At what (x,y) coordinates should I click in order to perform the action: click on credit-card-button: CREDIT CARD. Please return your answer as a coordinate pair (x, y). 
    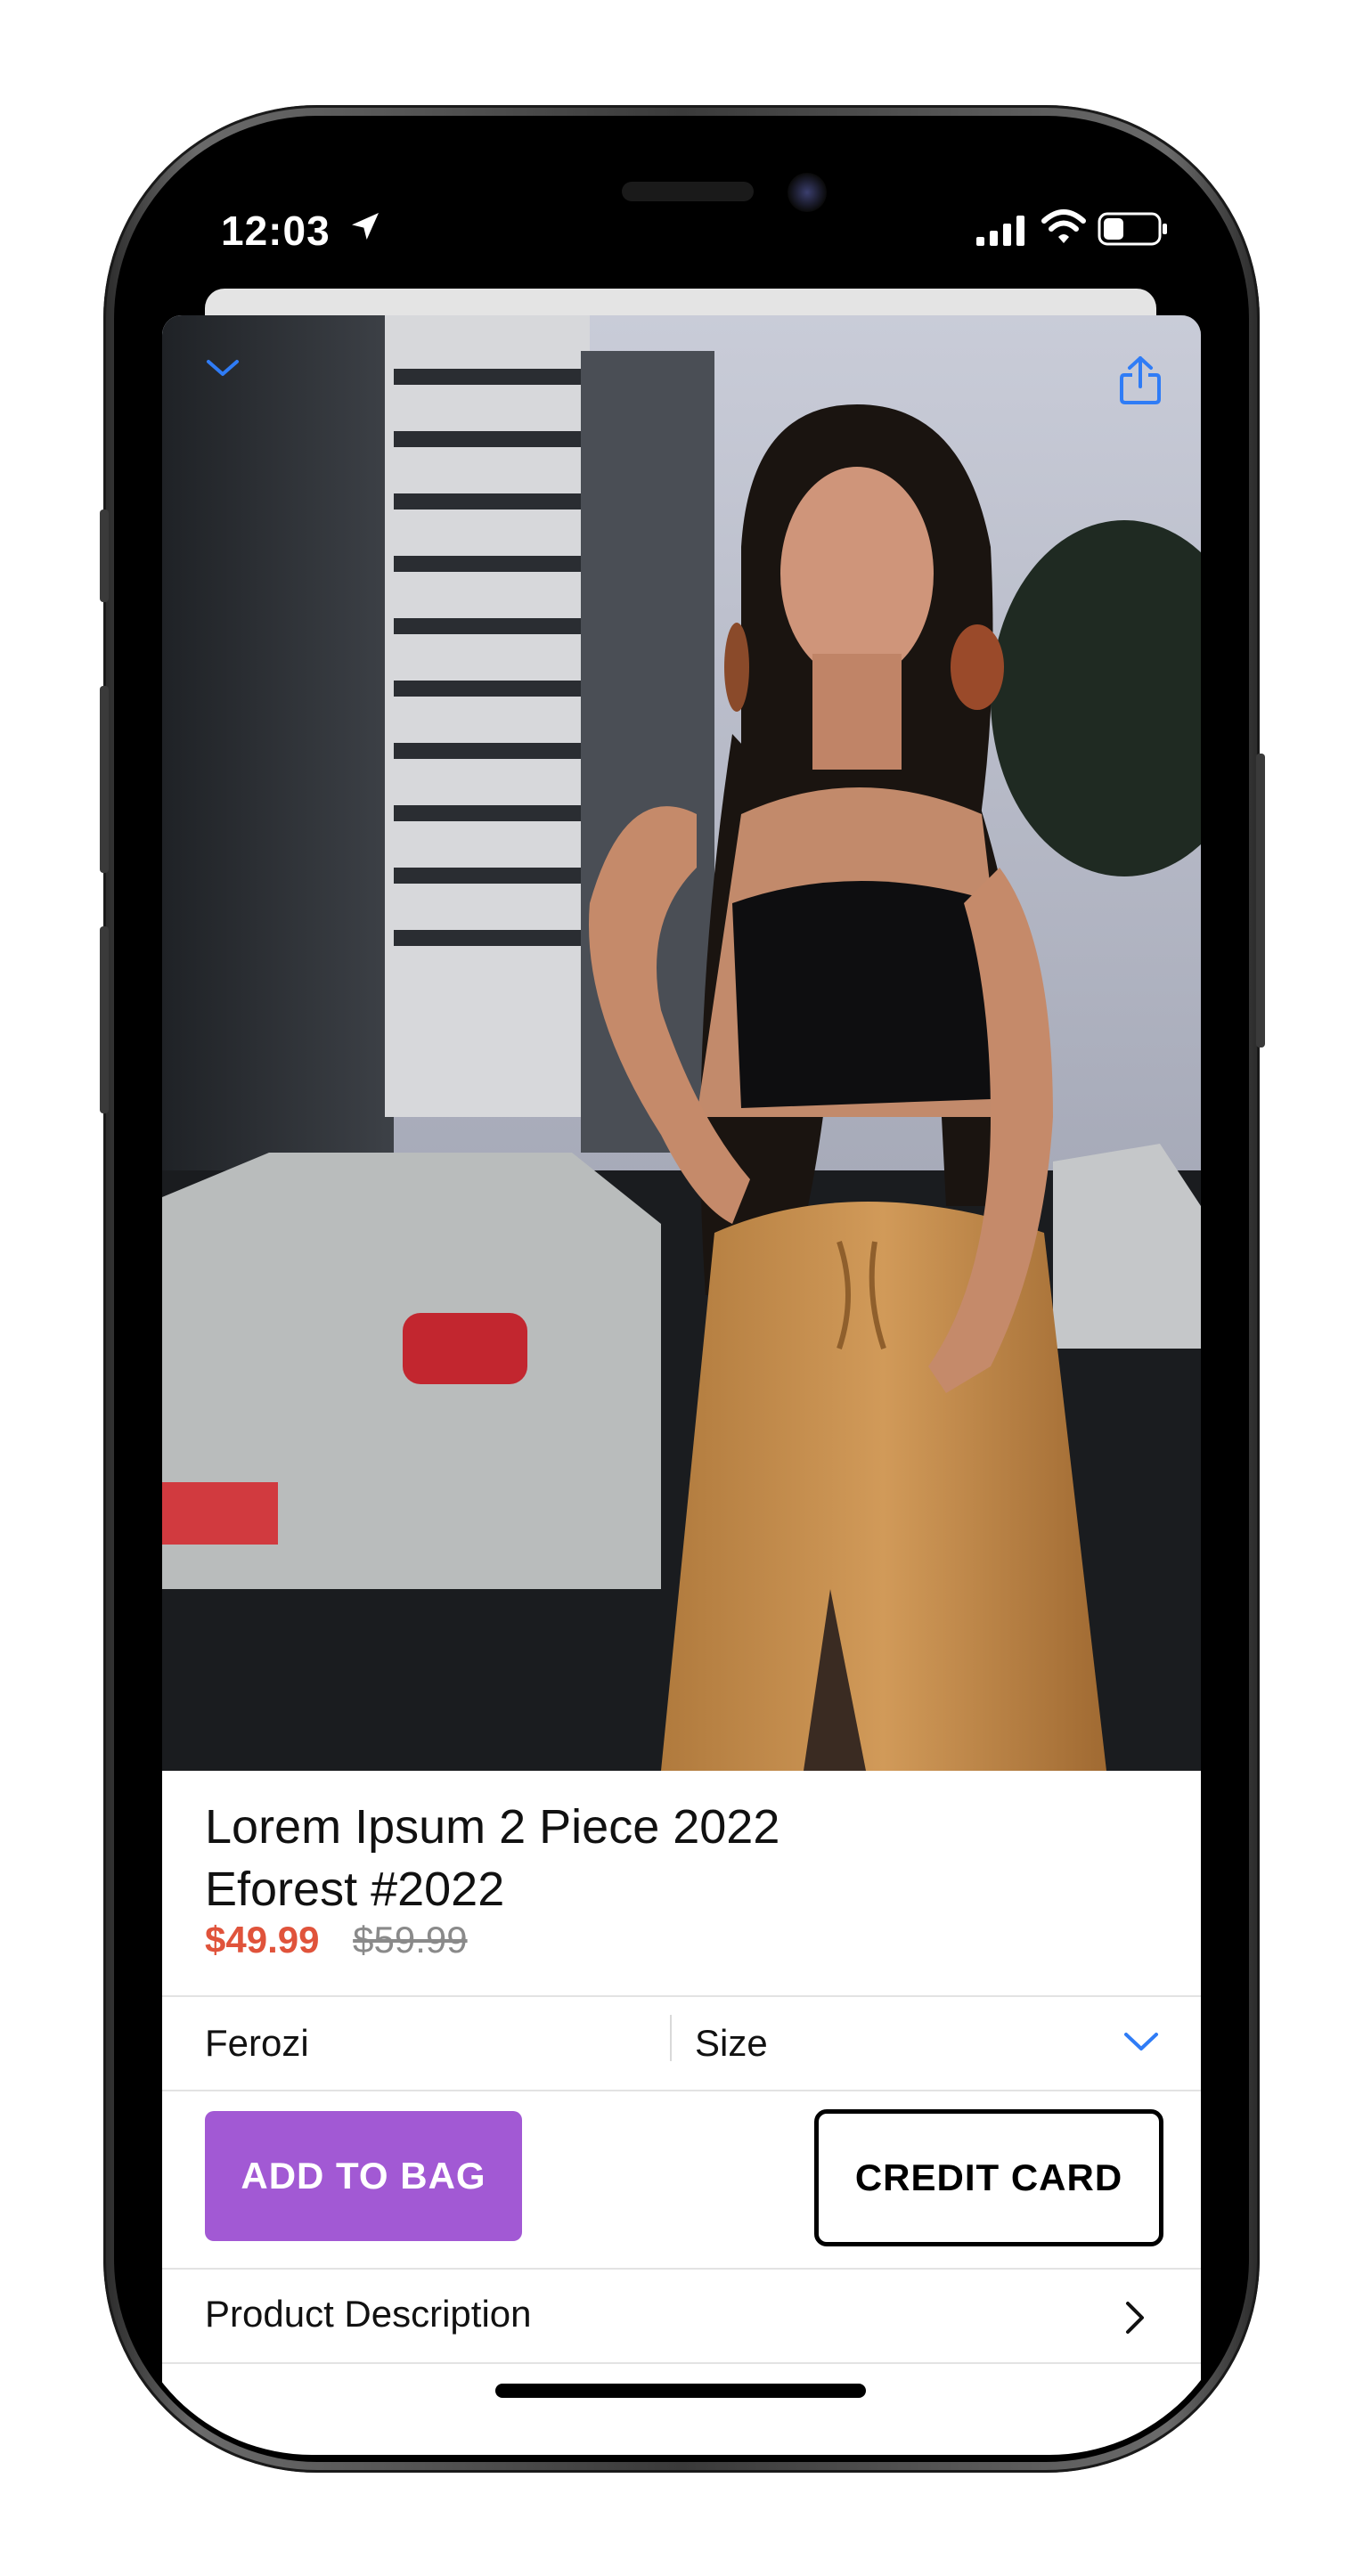
    Looking at the image, I should click on (989, 2178).